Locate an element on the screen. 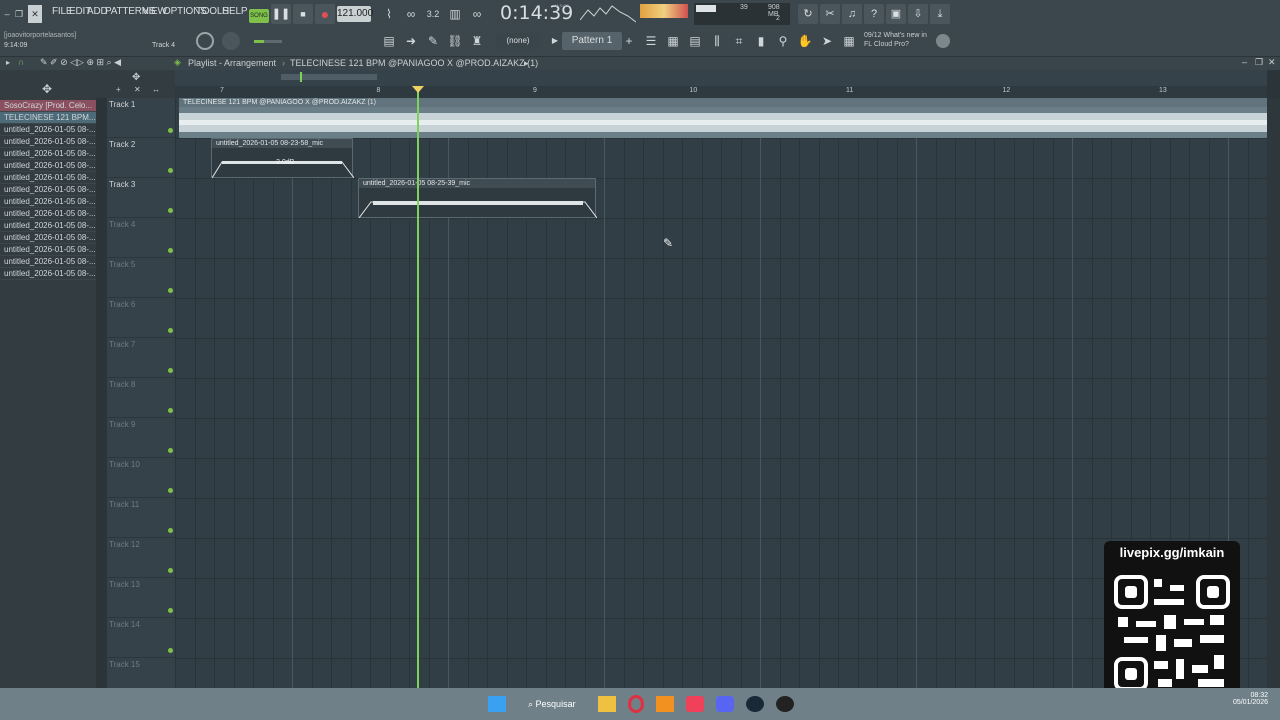 This screenshot has height=720, width=1280. snap-arrow-icon: ➜ is located at coordinates (411, 41).